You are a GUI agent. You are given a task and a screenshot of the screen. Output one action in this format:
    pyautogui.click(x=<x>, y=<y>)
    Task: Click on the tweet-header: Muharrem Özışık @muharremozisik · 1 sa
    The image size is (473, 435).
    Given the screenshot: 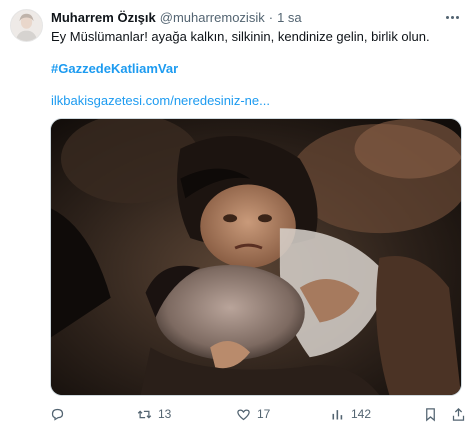 What is the action you would take?
    pyautogui.click(x=176, y=19)
    